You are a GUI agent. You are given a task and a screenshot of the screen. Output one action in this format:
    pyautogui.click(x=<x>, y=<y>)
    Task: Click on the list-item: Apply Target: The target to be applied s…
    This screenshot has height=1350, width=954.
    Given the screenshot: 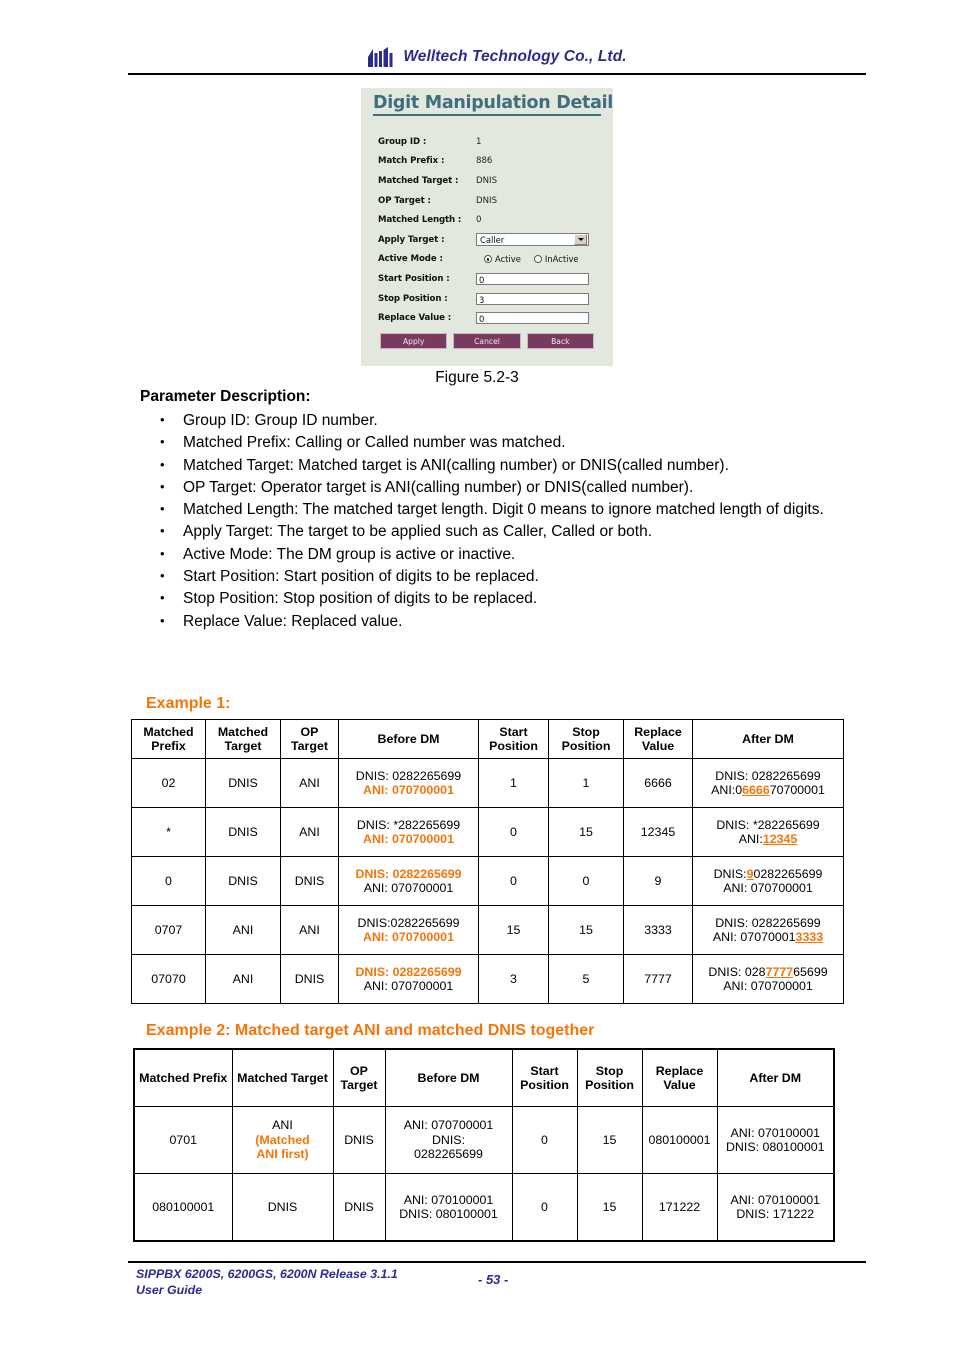 What is the action you would take?
    pyautogui.click(x=496, y=531)
    